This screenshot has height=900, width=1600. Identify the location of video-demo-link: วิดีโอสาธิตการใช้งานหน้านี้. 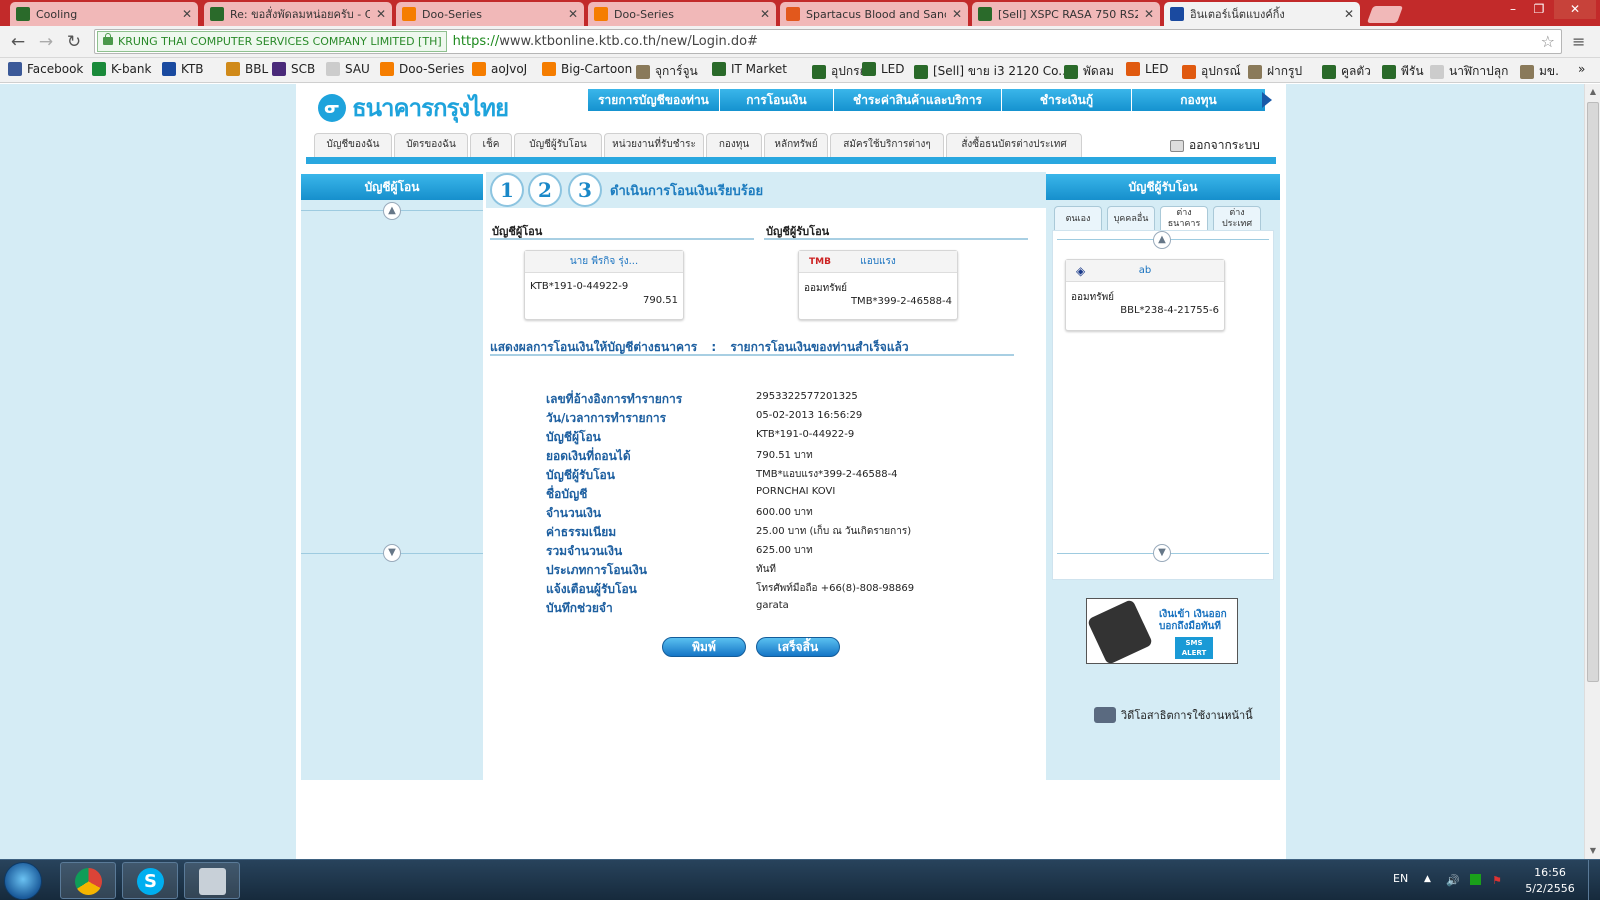
(1173, 715).